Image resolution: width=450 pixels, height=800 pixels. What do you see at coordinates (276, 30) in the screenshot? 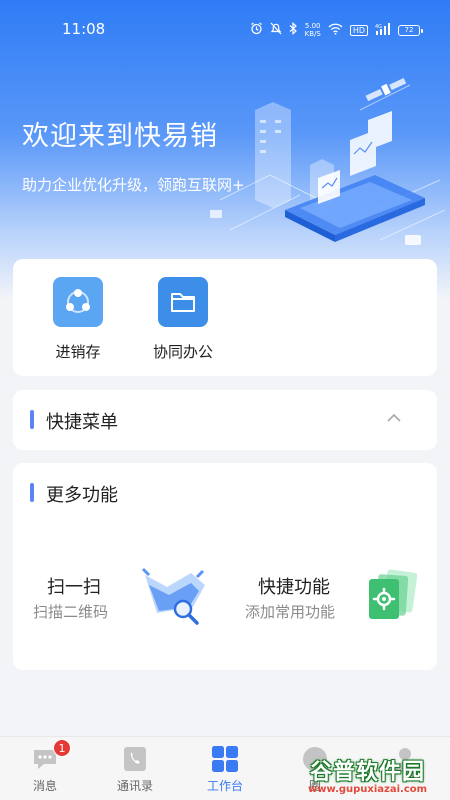
I see `mute-icon` at bounding box center [276, 30].